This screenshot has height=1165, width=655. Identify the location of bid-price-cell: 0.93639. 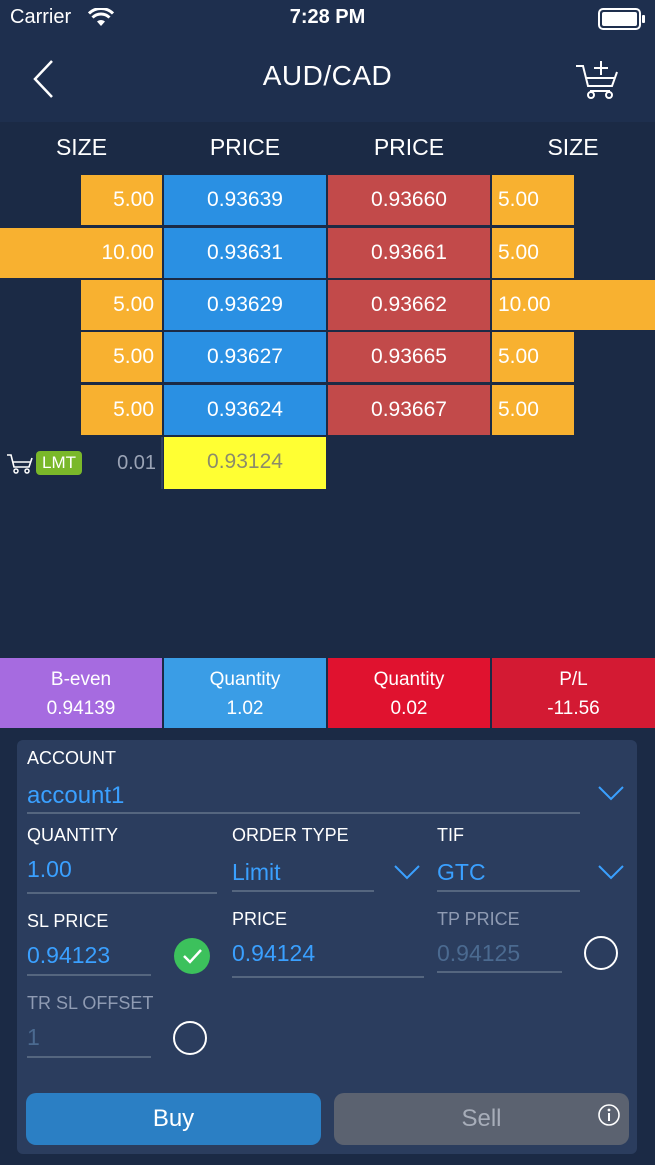
(245, 200).